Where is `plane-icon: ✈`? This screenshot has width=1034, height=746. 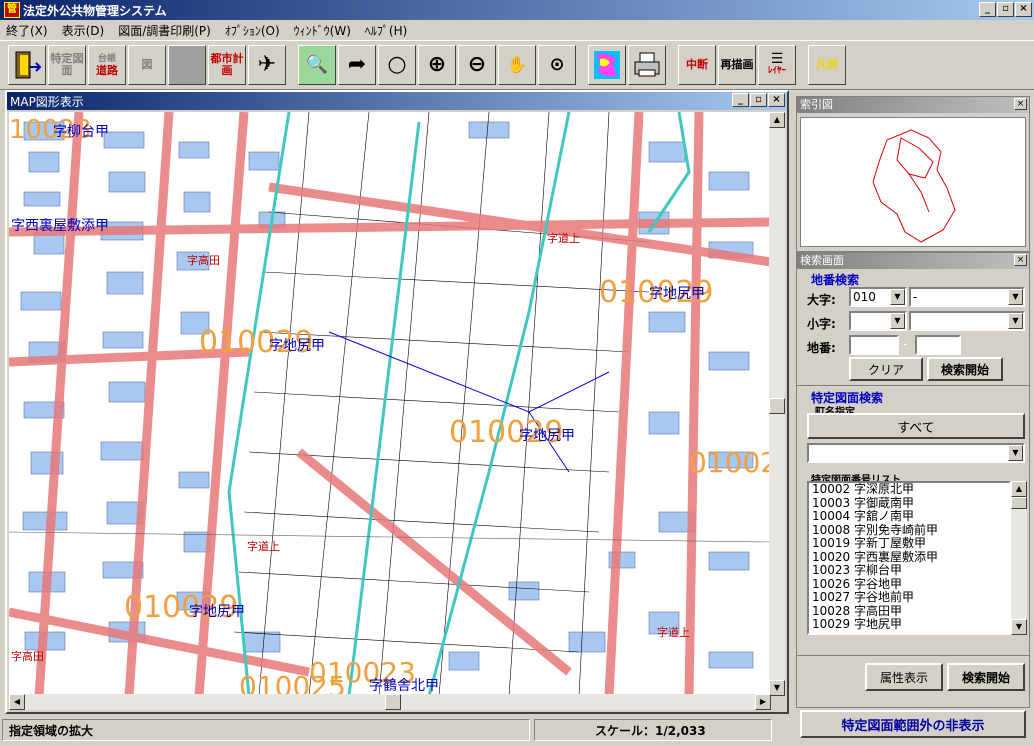
plane-icon: ✈ is located at coordinates (267, 64).